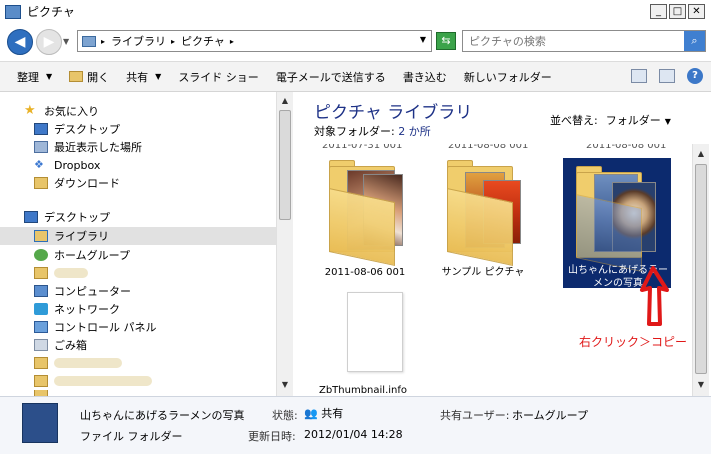 The height and width of the screenshot is (454, 711). I want to click on burn-button: 書き込む, so click(425, 77).